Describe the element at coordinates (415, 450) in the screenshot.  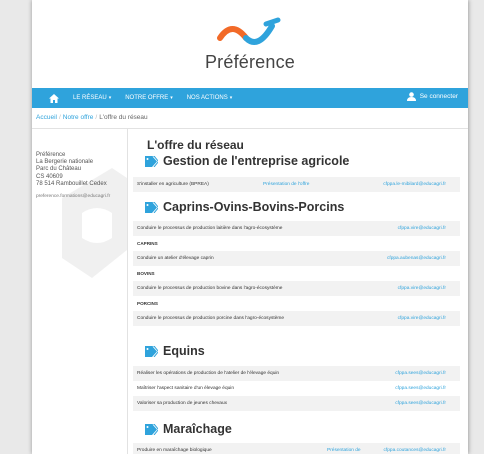
I see `contact-email-link: cfppa.coutances@educagri.fr` at that location.